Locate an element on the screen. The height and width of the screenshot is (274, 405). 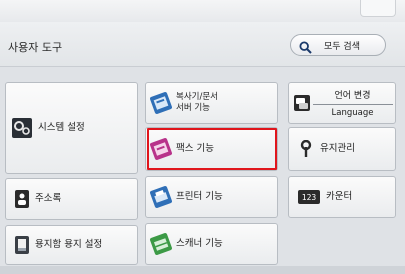
copier-label-line1: 복사기/문서 is located at coordinates (197, 97).